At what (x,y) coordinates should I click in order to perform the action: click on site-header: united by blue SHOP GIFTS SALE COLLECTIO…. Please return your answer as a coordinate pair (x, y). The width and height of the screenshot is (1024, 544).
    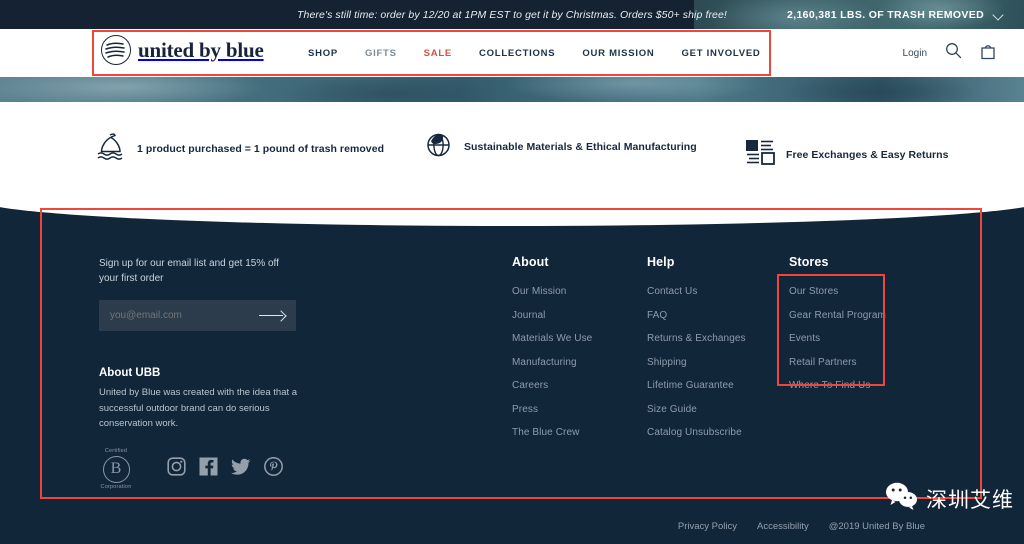
    Looking at the image, I should click on (512, 53).